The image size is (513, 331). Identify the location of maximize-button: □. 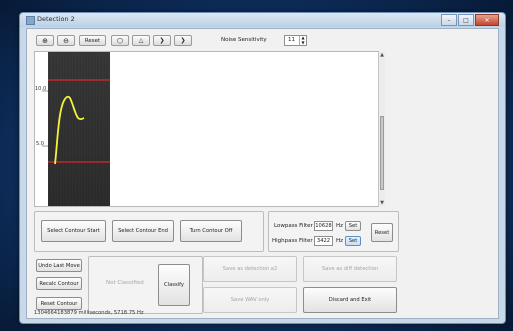
(466, 20).